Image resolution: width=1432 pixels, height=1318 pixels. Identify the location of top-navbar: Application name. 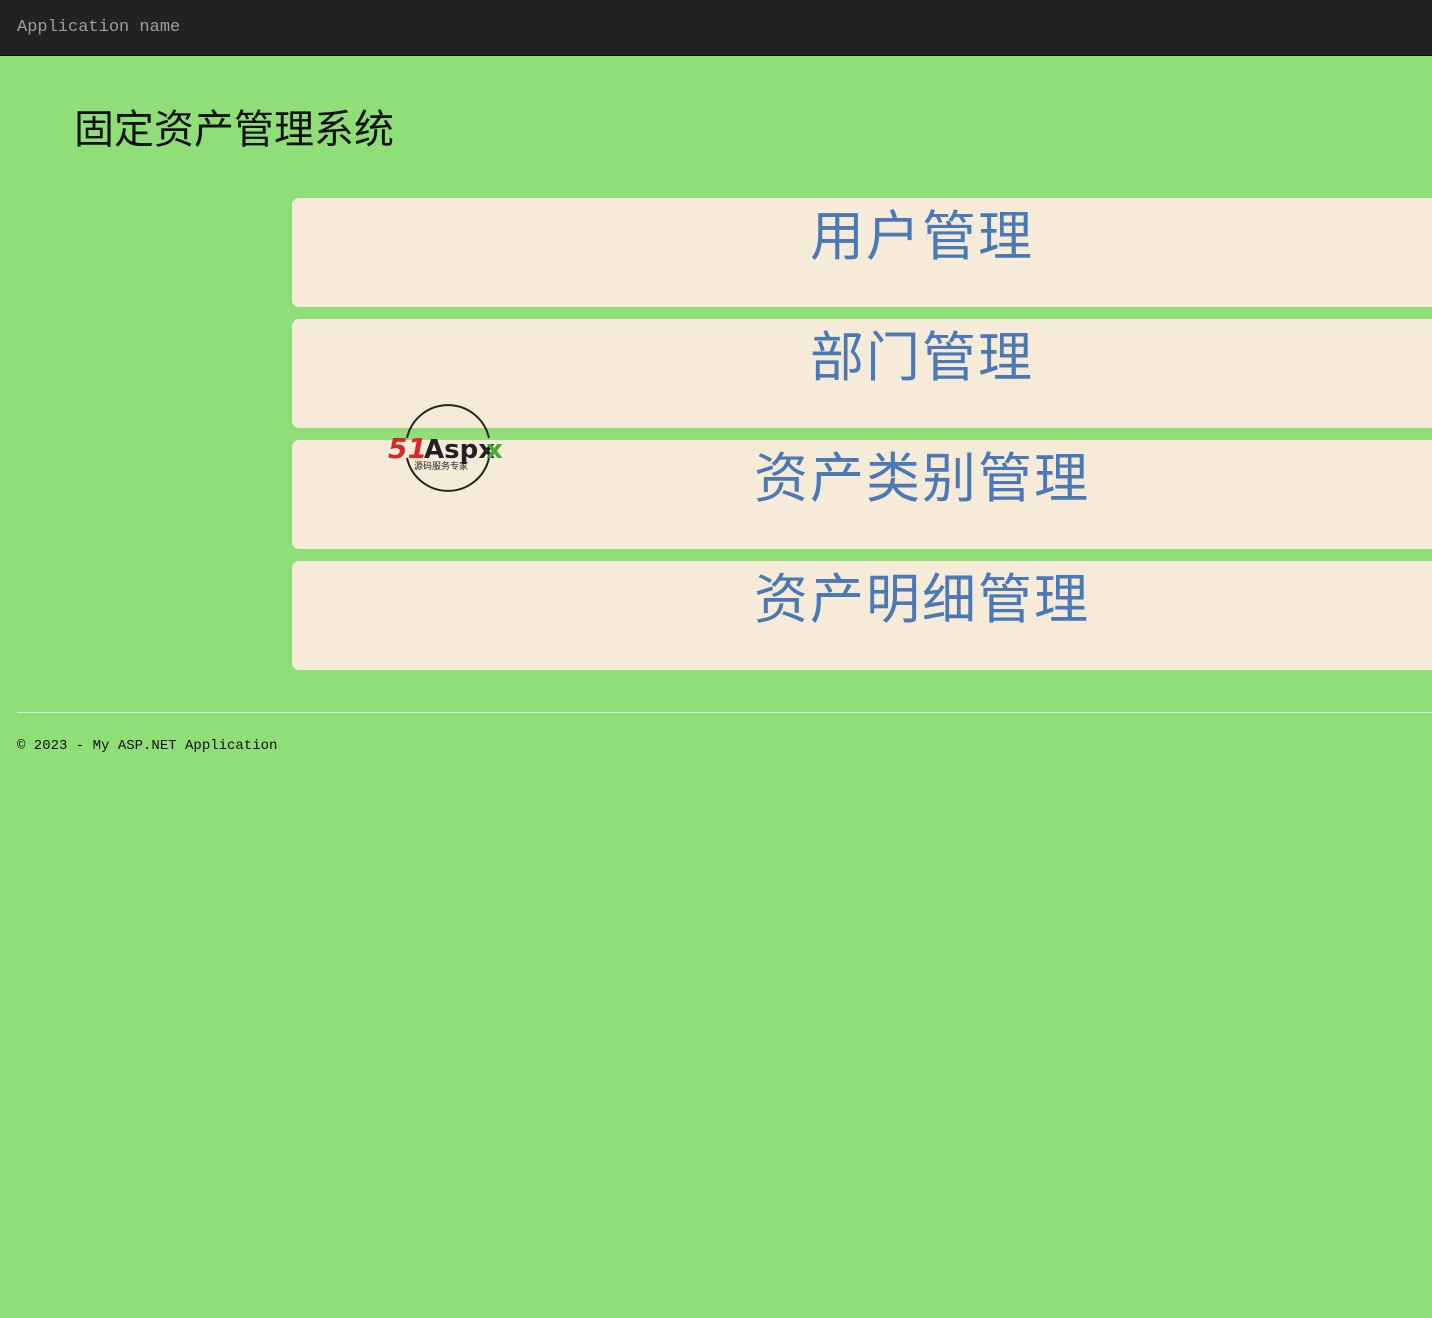
(716, 28).